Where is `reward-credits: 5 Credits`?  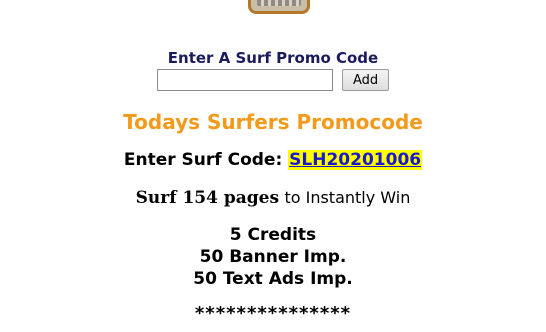
reward-credits: 5 Credits is located at coordinates (273, 235).